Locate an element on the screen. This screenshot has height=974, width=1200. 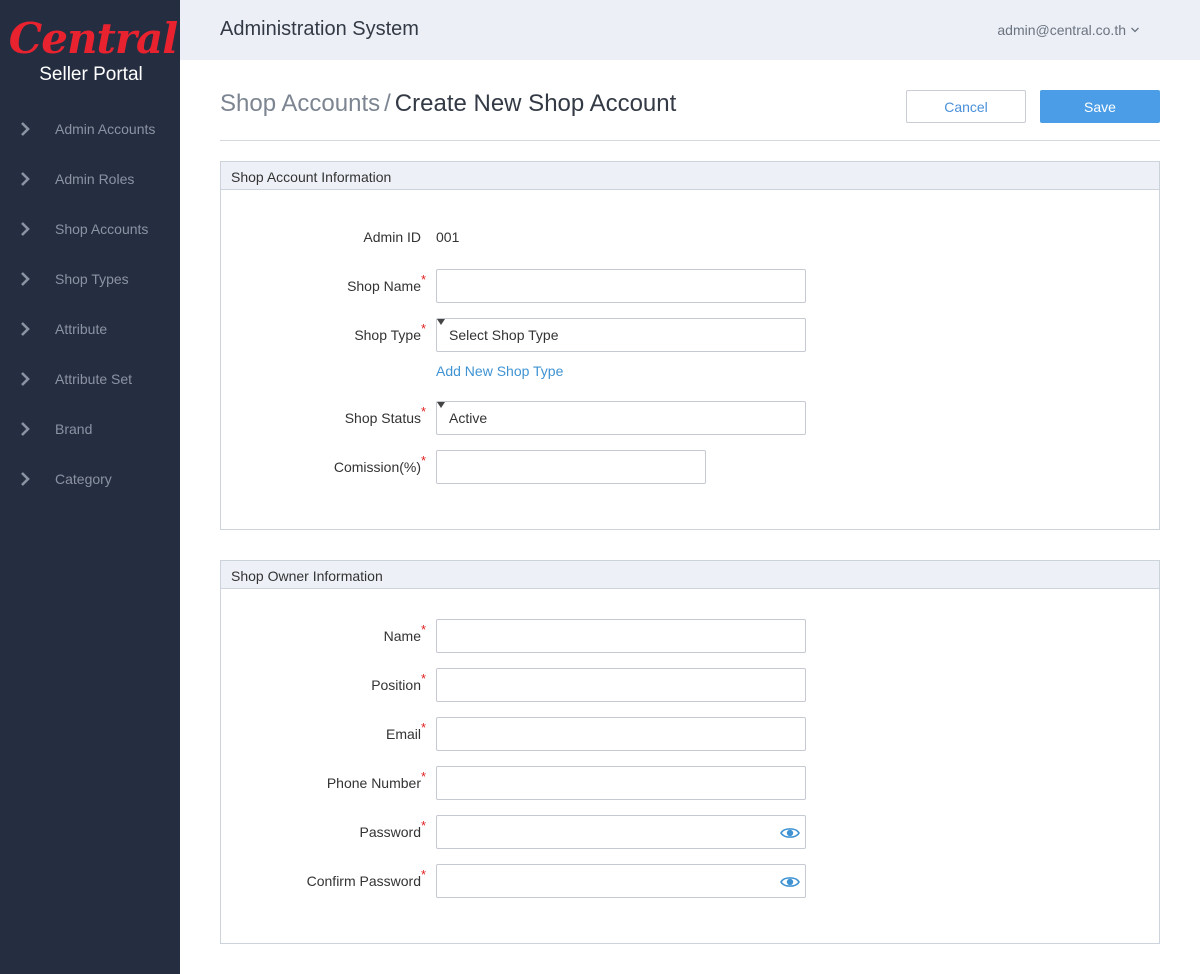
commission-label: Comission(%) is located at coordinates (377, 467).